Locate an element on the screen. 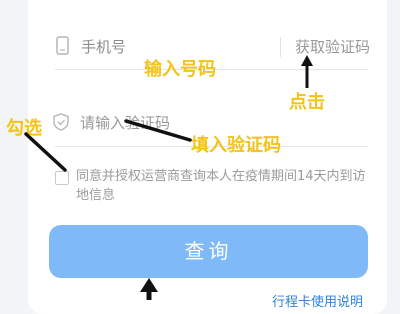 Image resolution: width=400 pixels, height=314 pixels. usage-guide-link: 行程卡使用说明 is located at coordinates (317, 300).